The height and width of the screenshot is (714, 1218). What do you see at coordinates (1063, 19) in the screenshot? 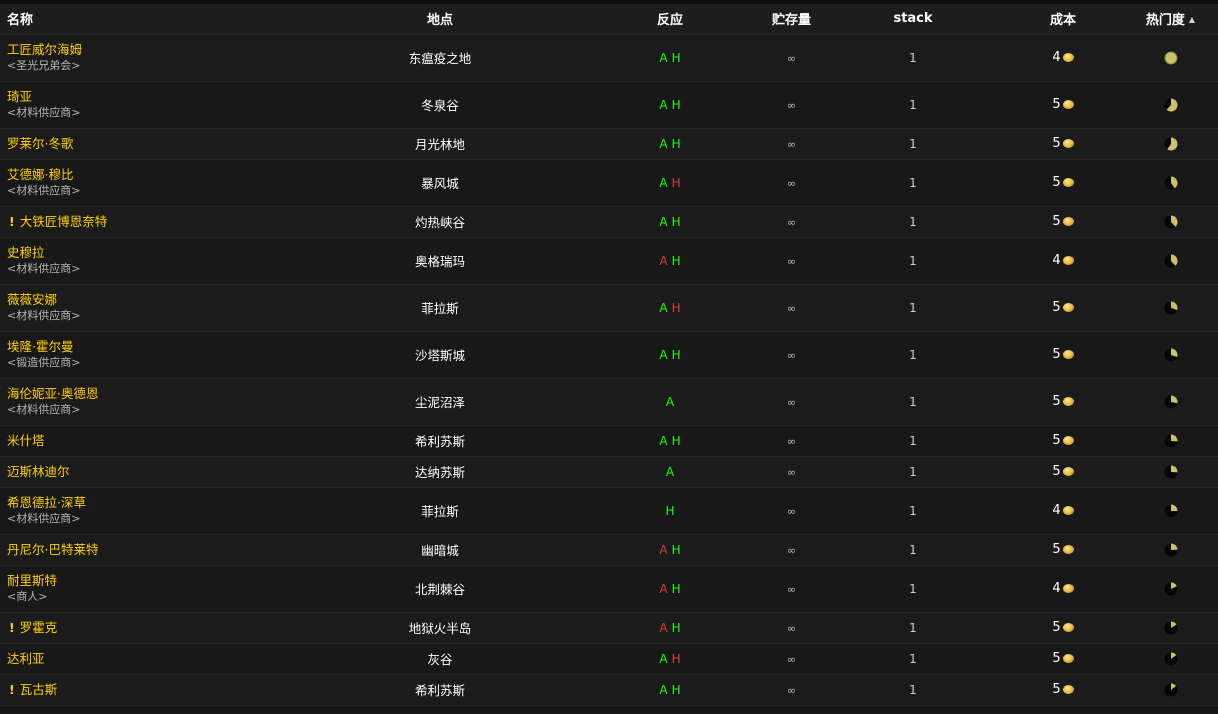
I see `column-header-cost: 成本` at bounding box center [1063, 19].